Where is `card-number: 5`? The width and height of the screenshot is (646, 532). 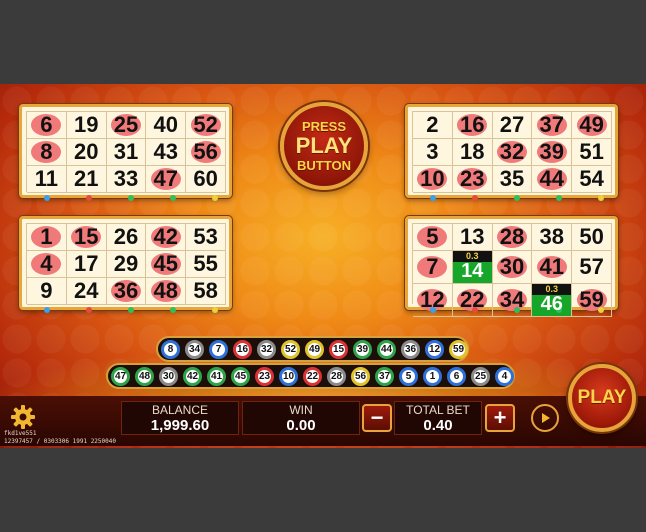 card-number: 5 is located at coordinates (432, 236).